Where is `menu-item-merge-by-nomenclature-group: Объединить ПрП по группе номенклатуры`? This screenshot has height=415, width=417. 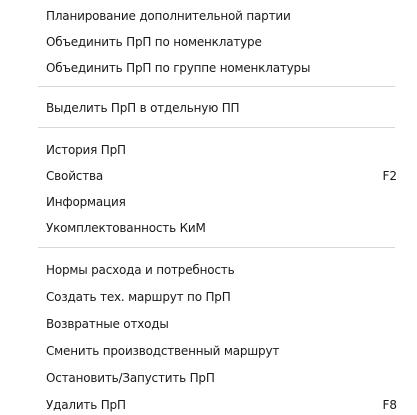
menu-item-merge-by-nomenclature-group: Объединить ПрП по группе номенклатуры is located at coordinates (208, 68).